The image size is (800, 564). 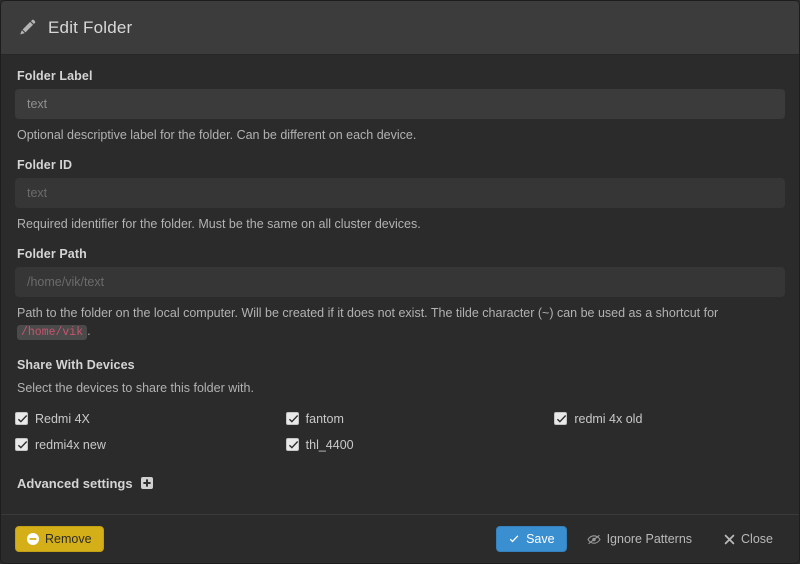 I want to click on advanced-settings-label: Advanced settings, so click(x=75, y=483).